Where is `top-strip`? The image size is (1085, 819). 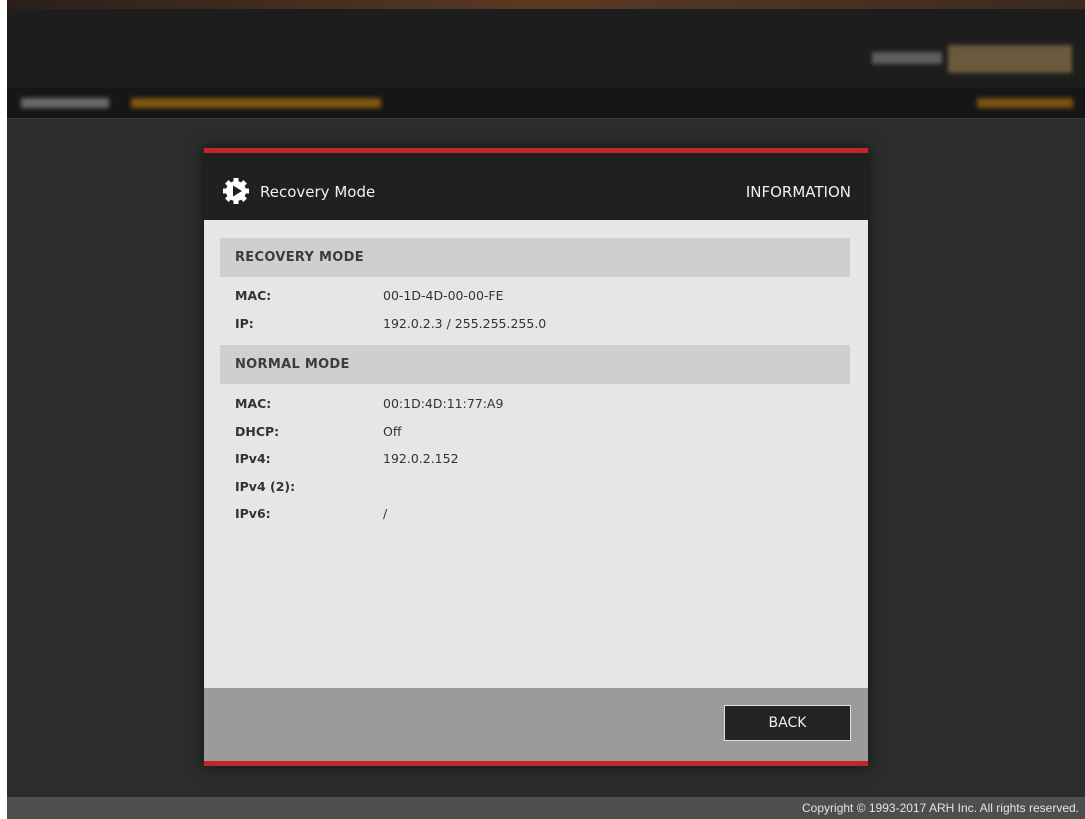
top-strip is located at coordinates (546, 4).